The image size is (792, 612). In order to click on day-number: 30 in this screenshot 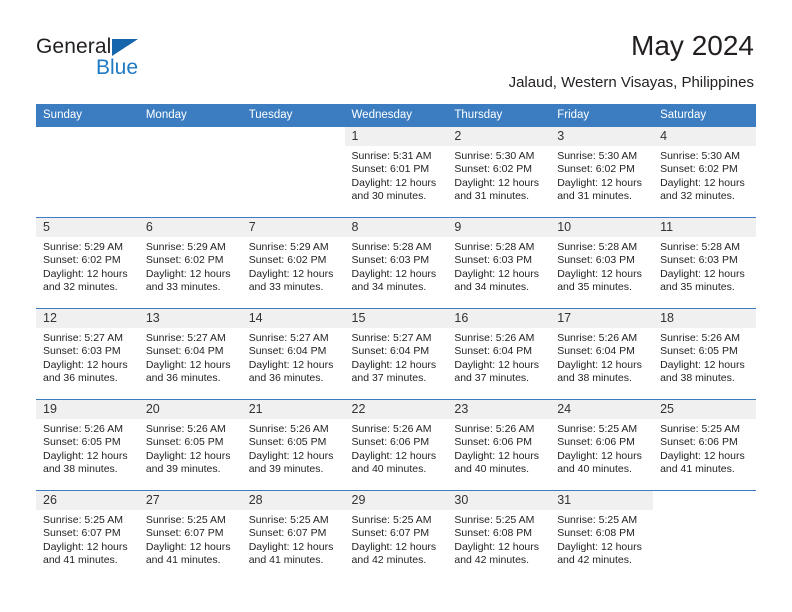, I will do `click(499, 500)`.